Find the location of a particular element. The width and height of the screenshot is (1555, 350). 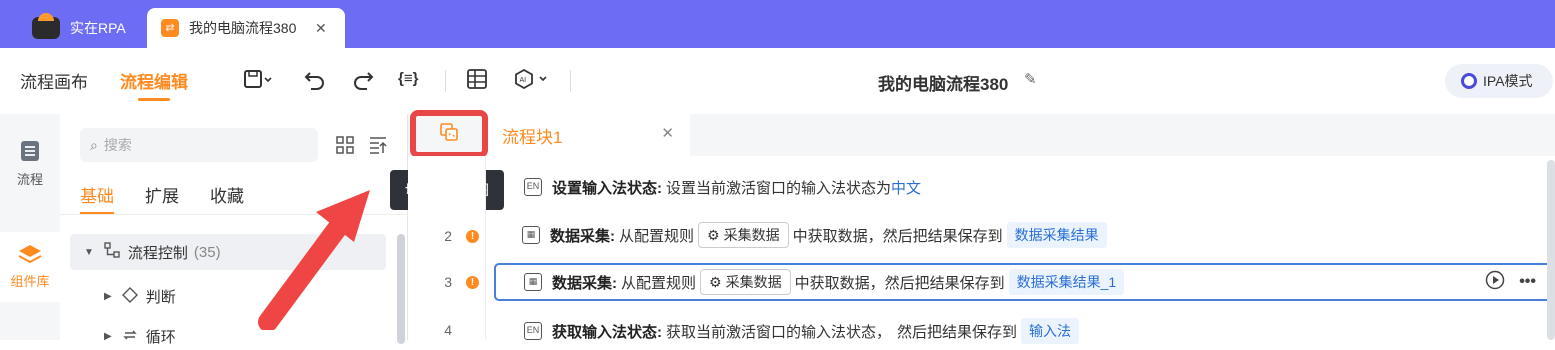

tab-extend: 扩展 is located at coordinates (162, 194).